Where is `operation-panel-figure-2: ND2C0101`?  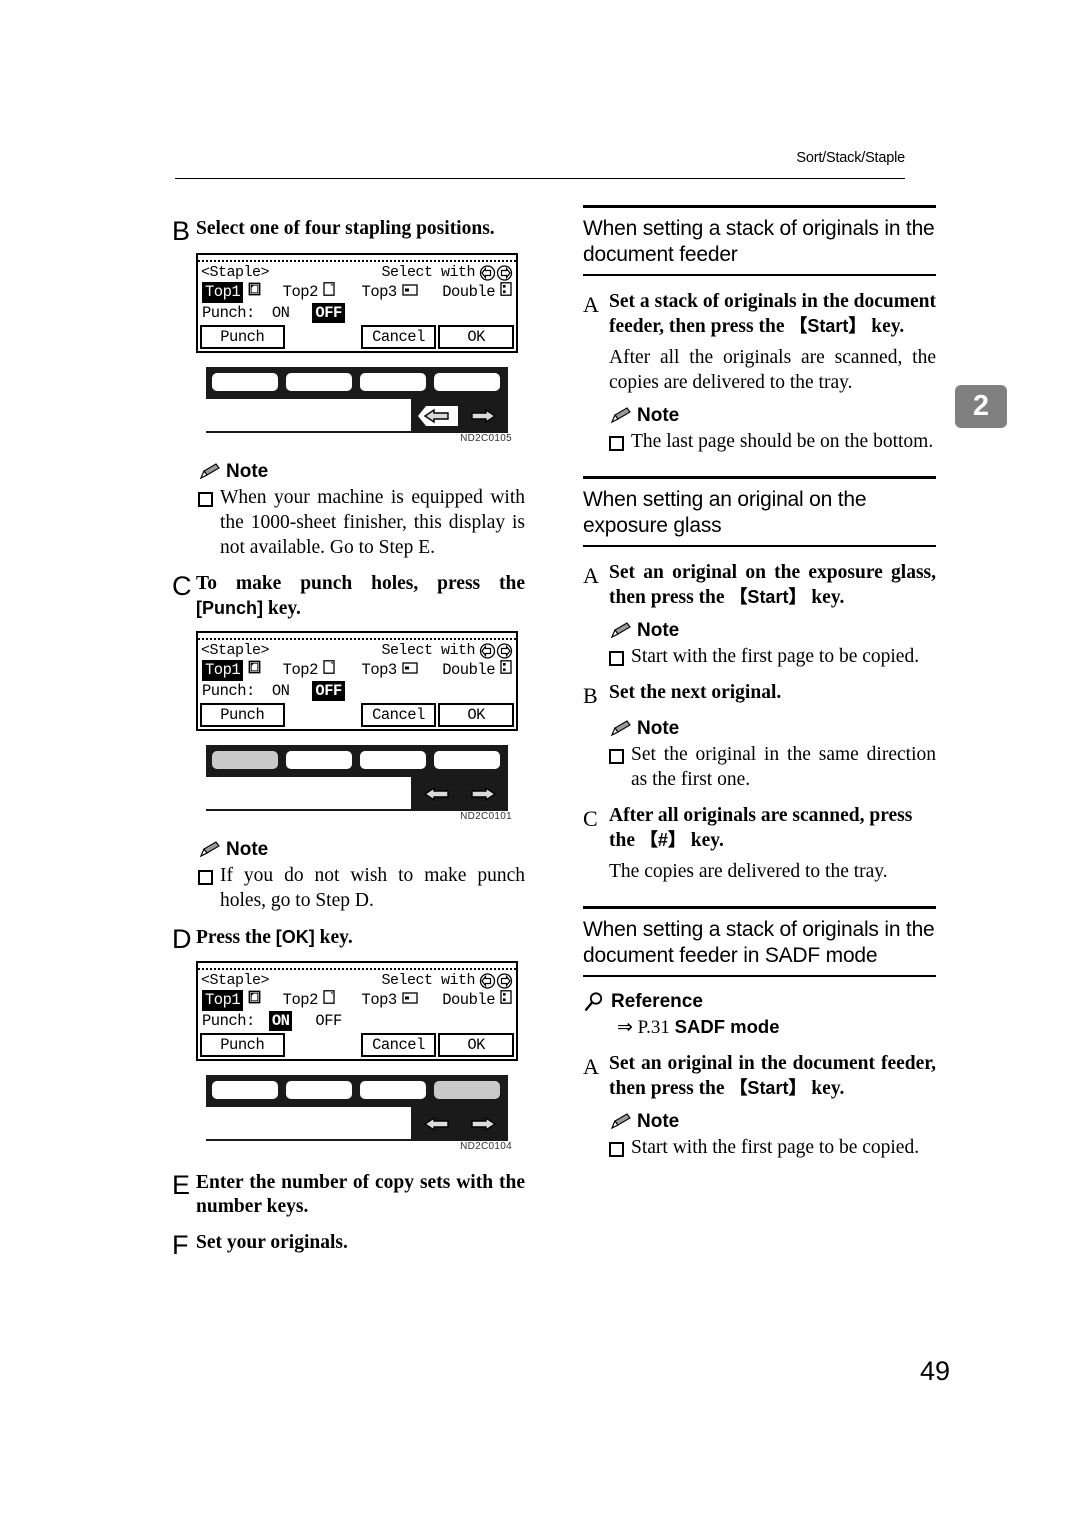
operation-panel-figure-2: ND2C0101 is located at coordinates (357, 787).